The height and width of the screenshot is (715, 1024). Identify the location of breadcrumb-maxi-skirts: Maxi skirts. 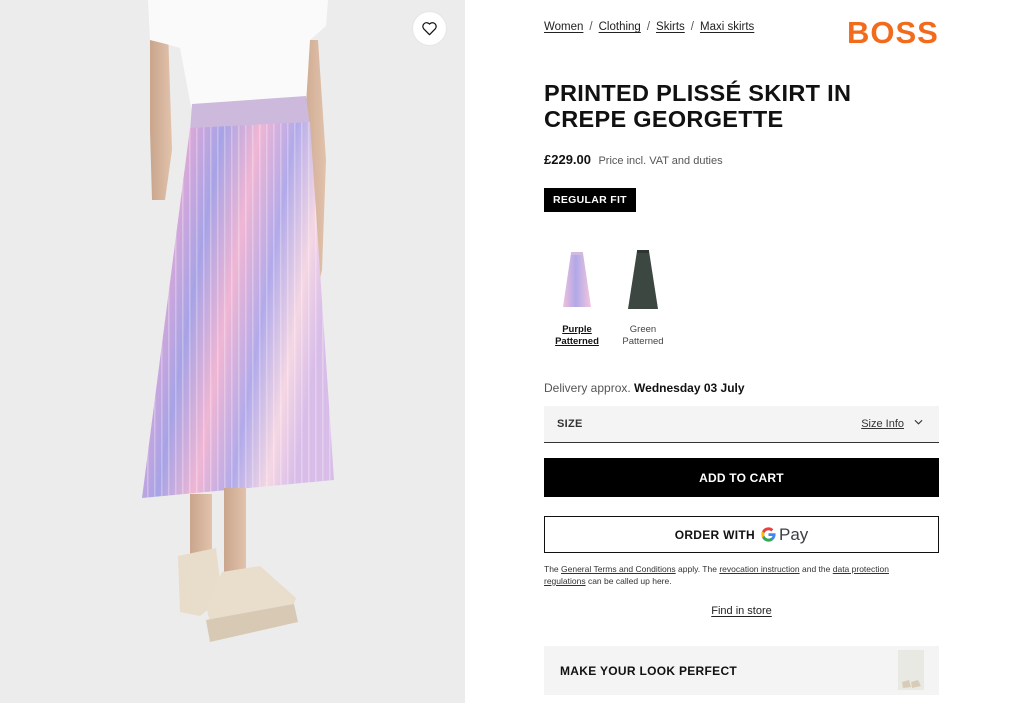
(727, 27).